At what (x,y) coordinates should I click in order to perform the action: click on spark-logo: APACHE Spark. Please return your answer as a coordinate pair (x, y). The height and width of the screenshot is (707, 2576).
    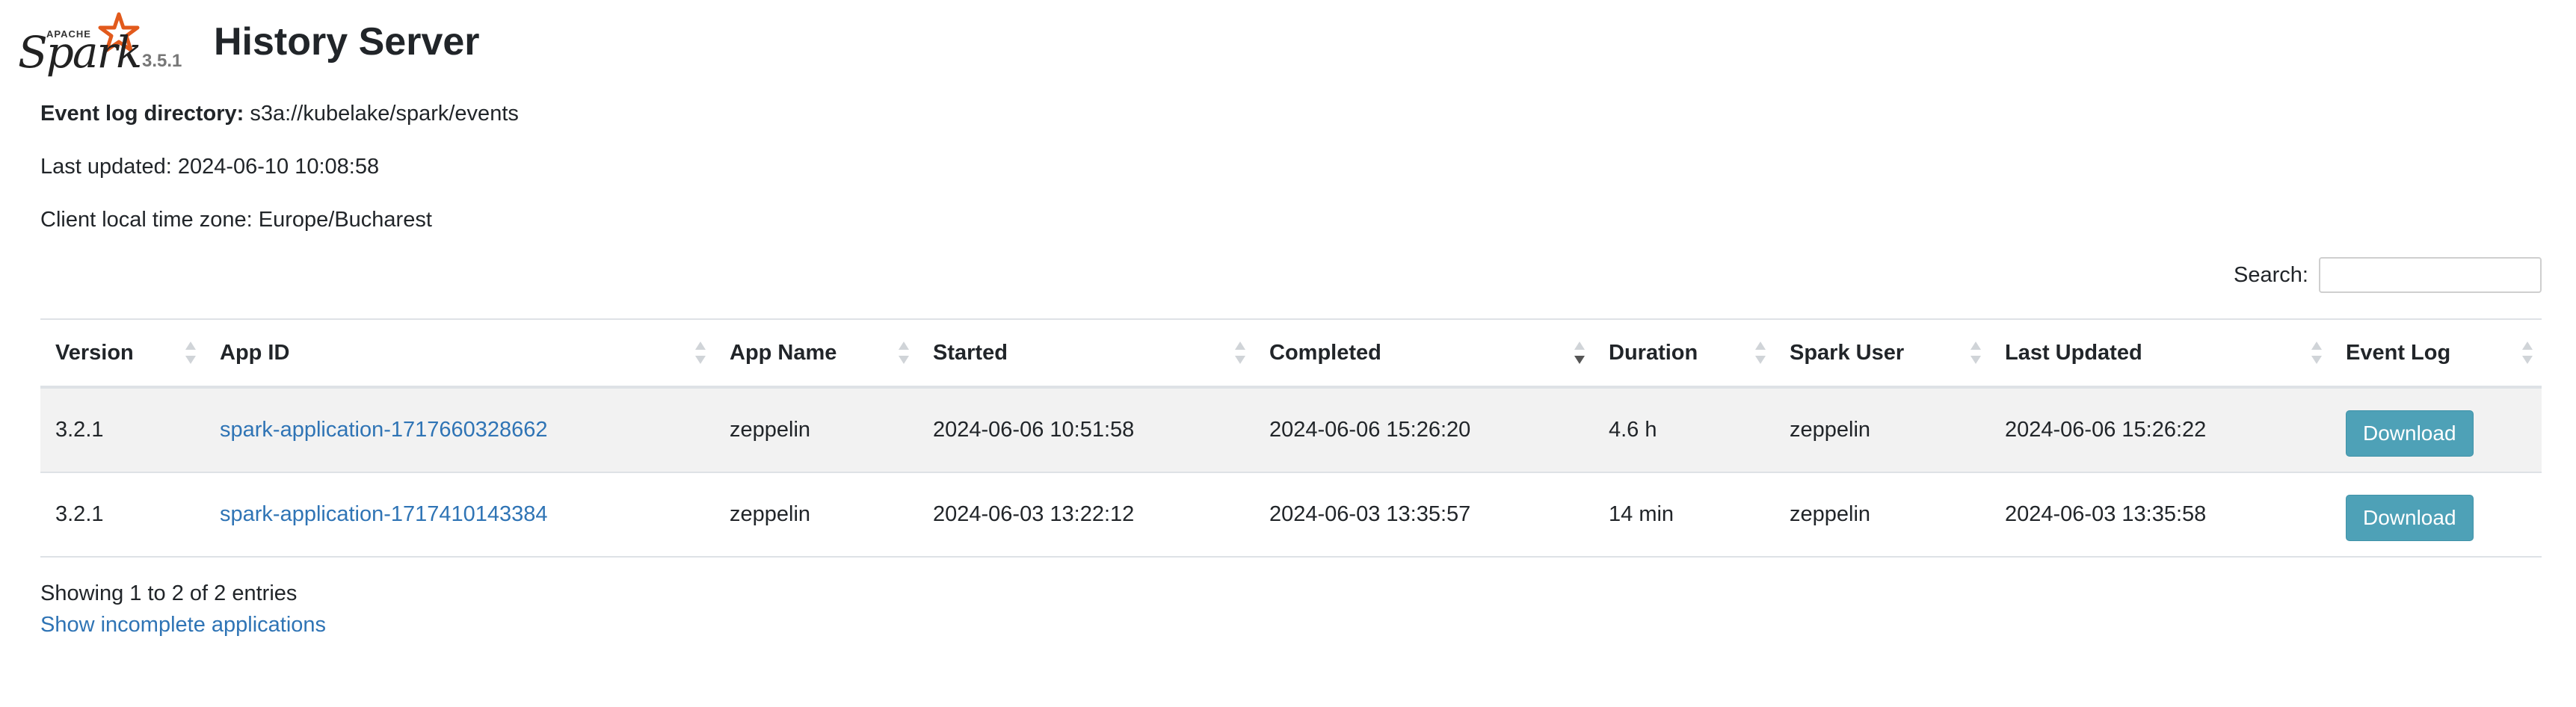
    Looking at the image, I should click on (79, 43).